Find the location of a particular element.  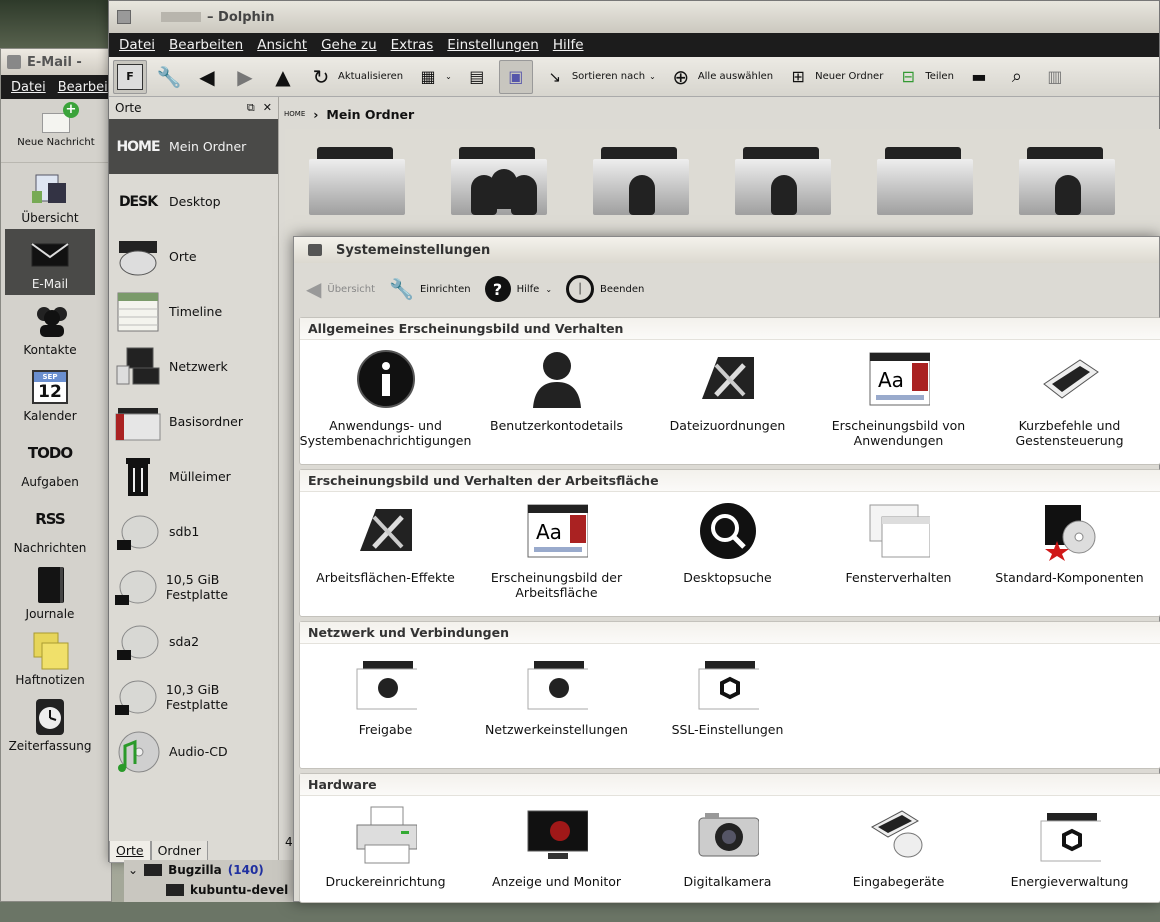

icons-view-button: ▦ ⌄ is located at coordinates (433, 77).